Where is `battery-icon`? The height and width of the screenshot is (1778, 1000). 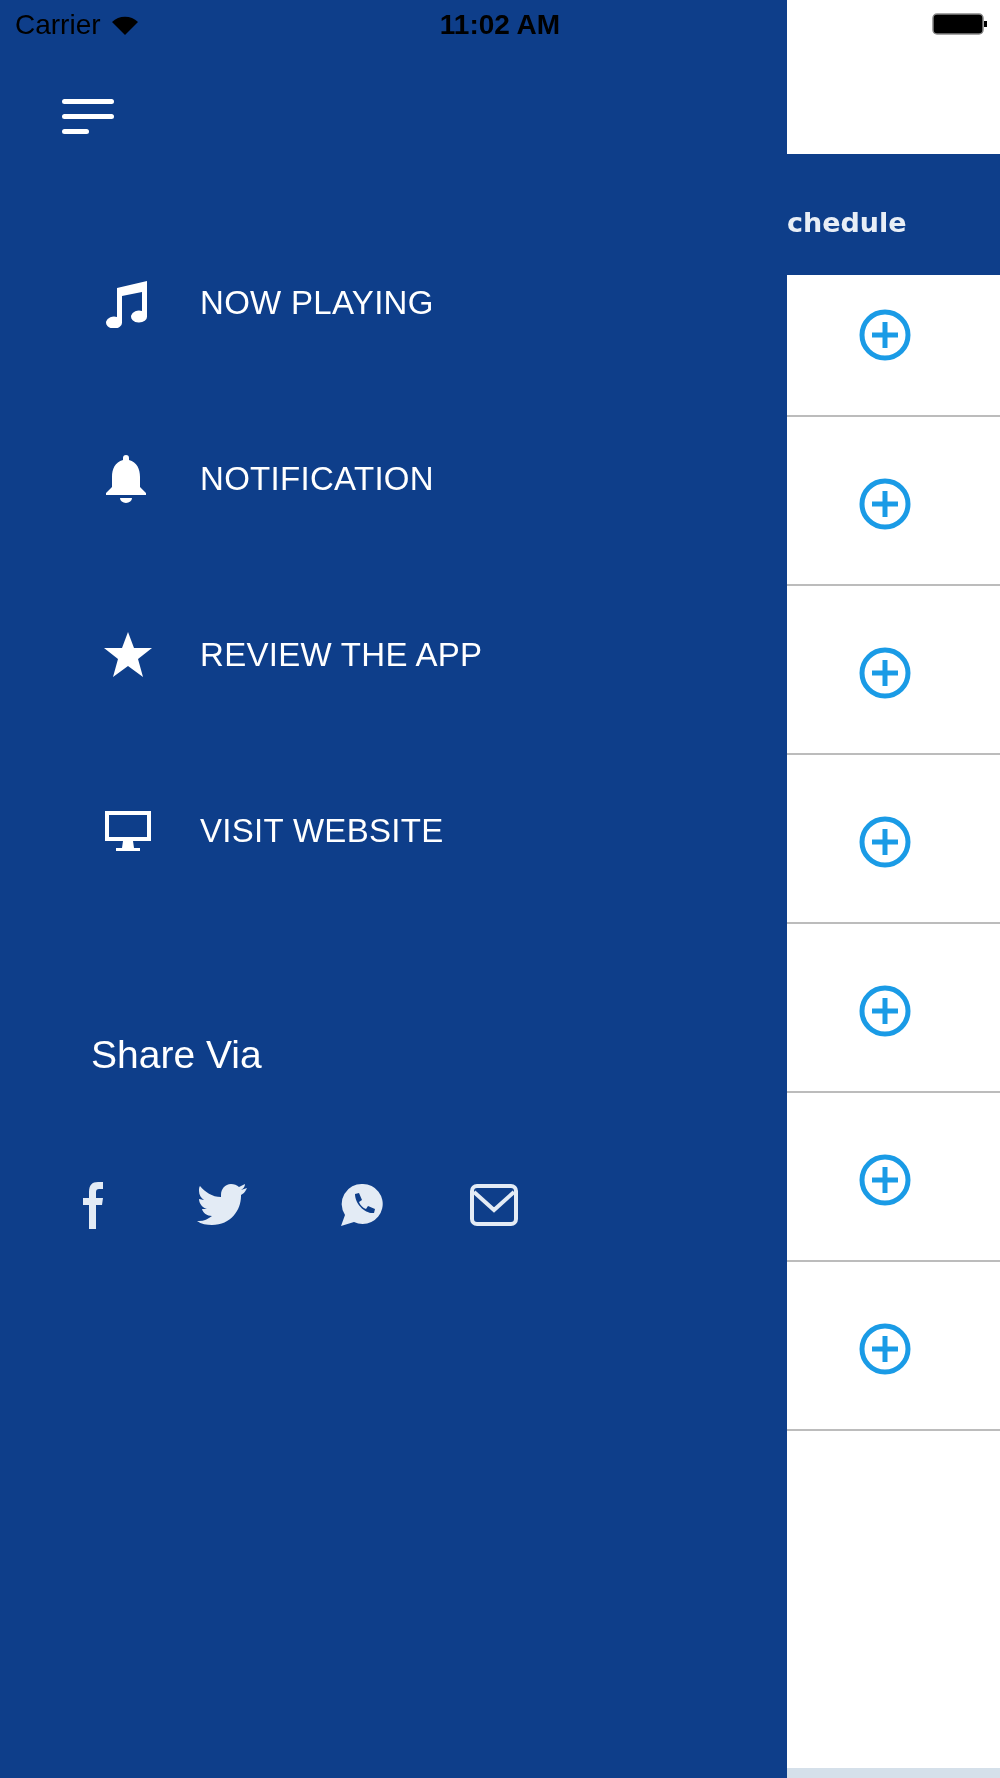 battery-icon is located at coordinates (960, 24).